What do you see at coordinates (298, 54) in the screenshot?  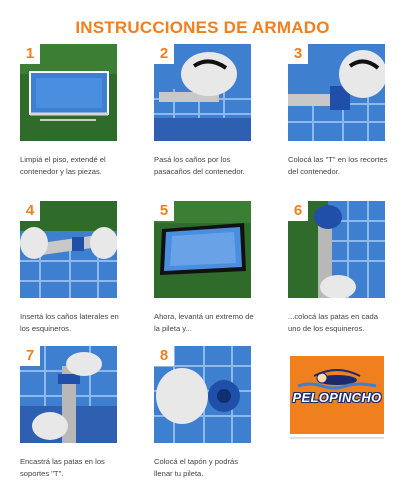 I see `step-3-number: 3` at bounding box center [298, 54].